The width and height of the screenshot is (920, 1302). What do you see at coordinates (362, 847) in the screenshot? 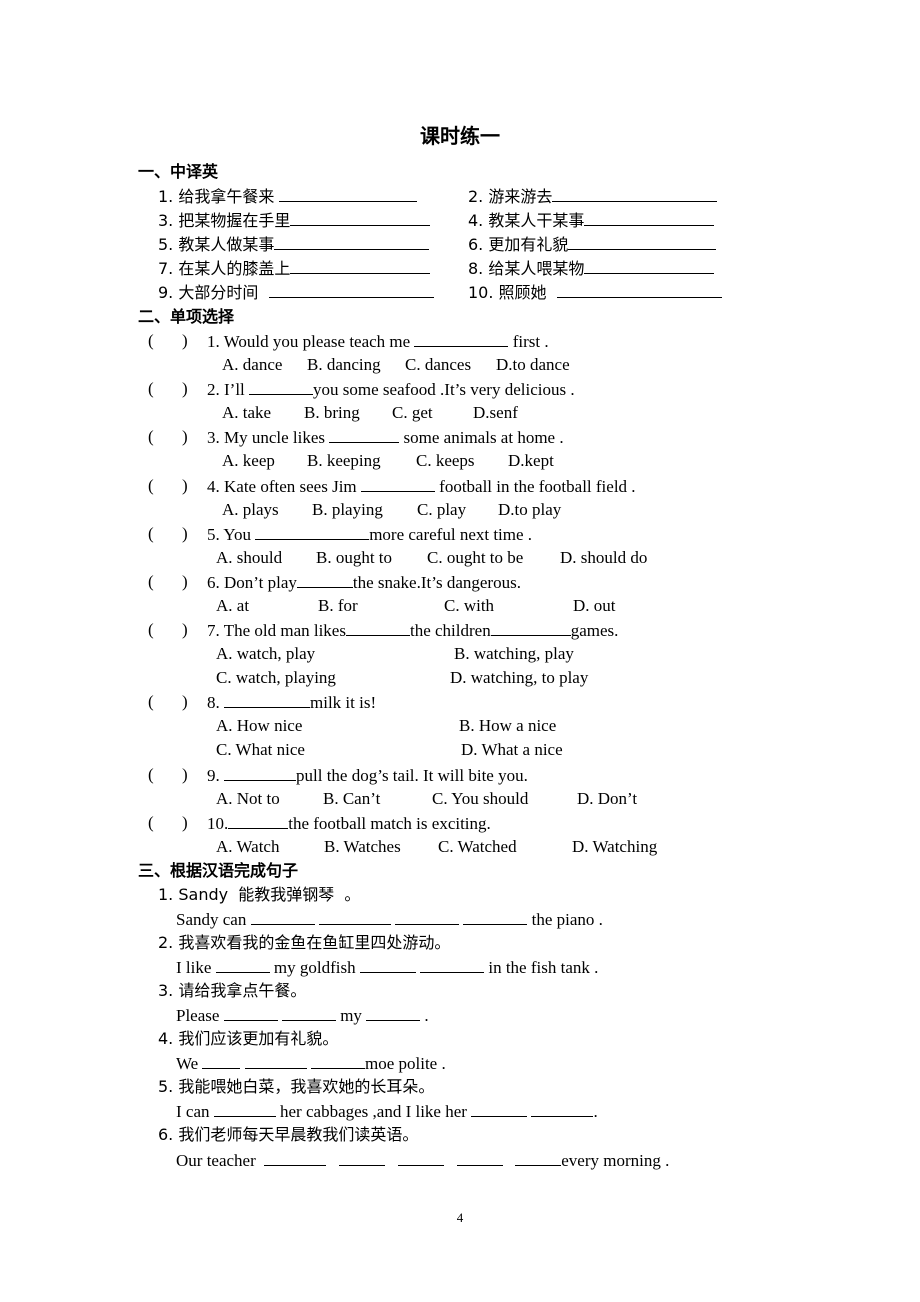
I see `option: B. Watches` at bounding box center [362, 847].